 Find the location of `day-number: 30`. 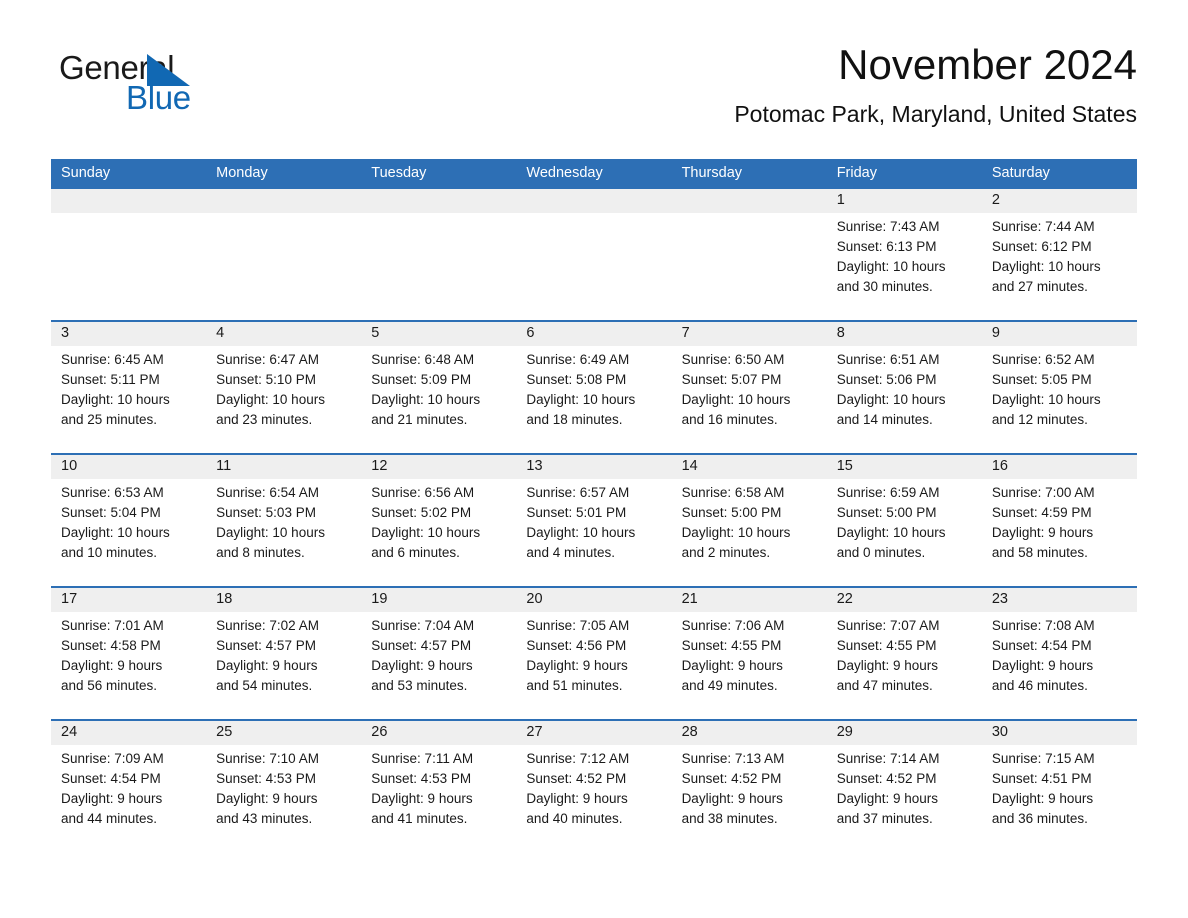

day-number: 30 is located at coordinates (999, 732).